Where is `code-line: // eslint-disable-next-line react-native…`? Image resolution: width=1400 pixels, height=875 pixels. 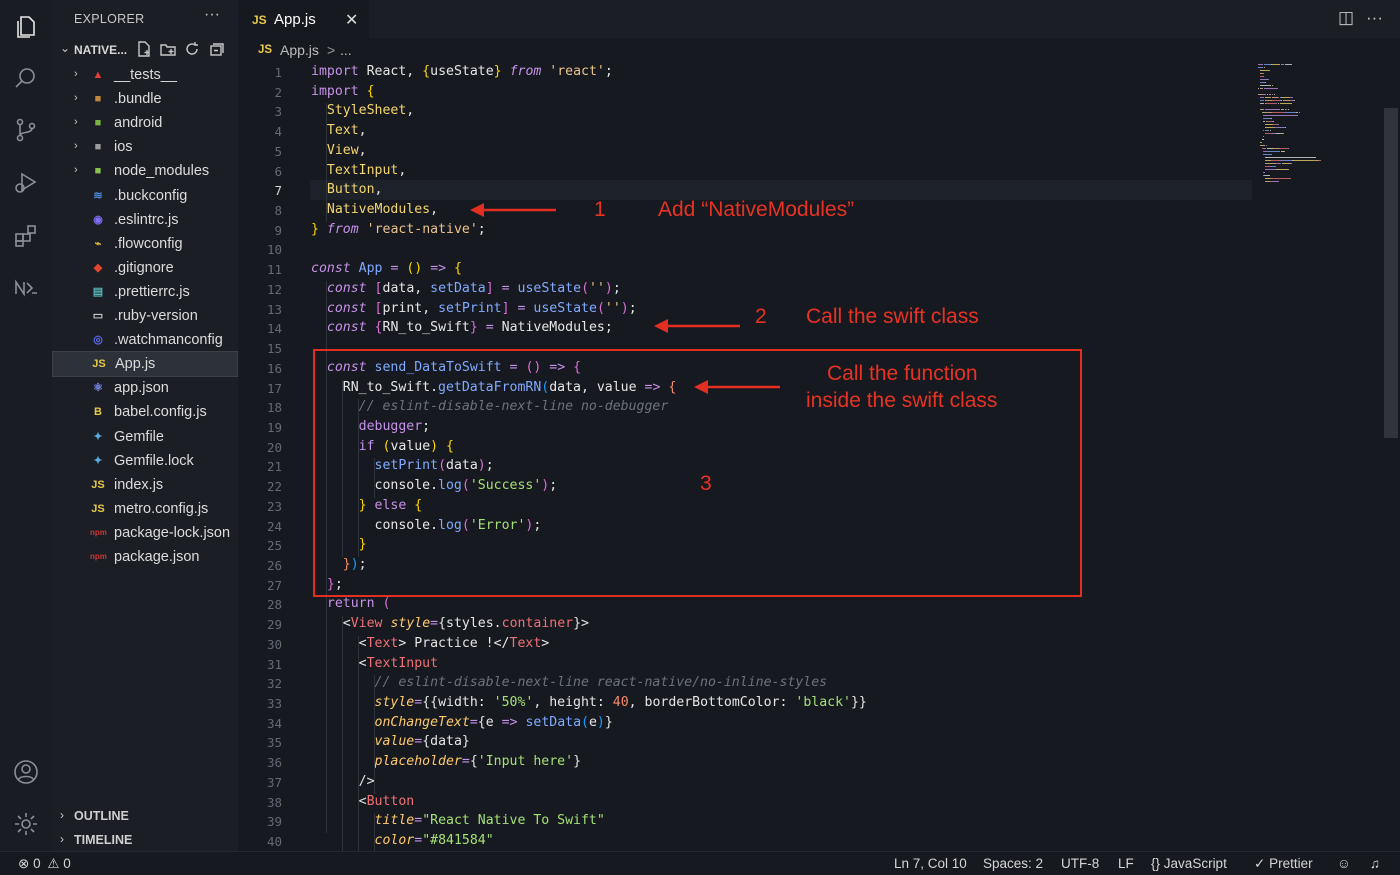
code-line: // eslint-disable-next-line react-native… is located at coordinates (569, 682).